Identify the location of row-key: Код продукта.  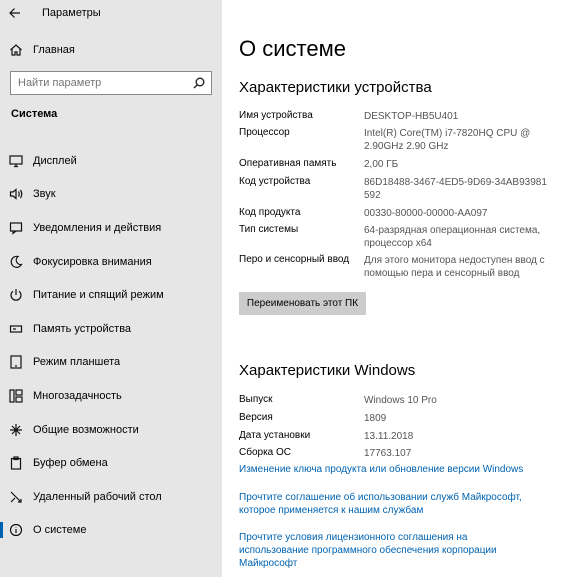
(270, 212).